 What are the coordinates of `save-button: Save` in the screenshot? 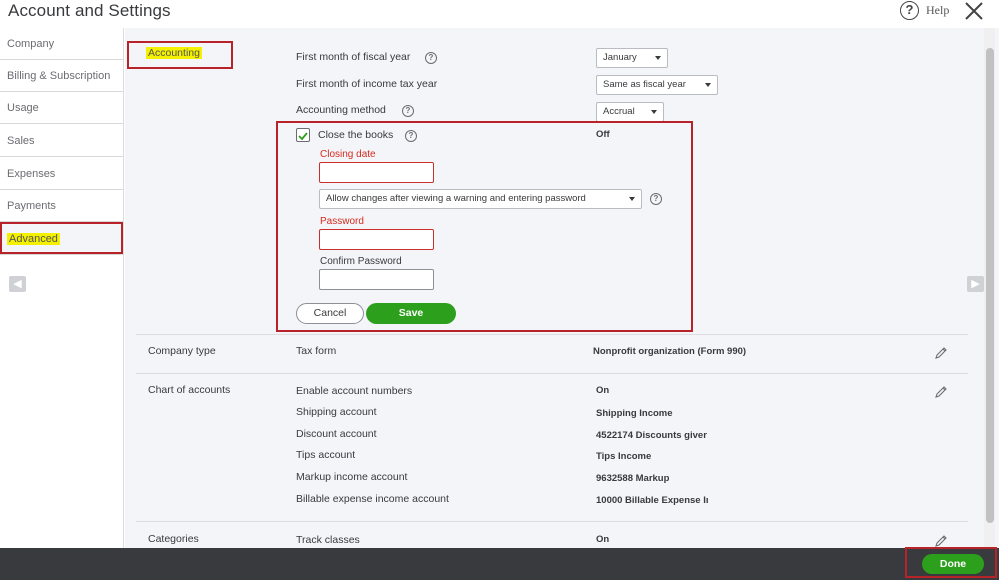 It's located at (411, 313).